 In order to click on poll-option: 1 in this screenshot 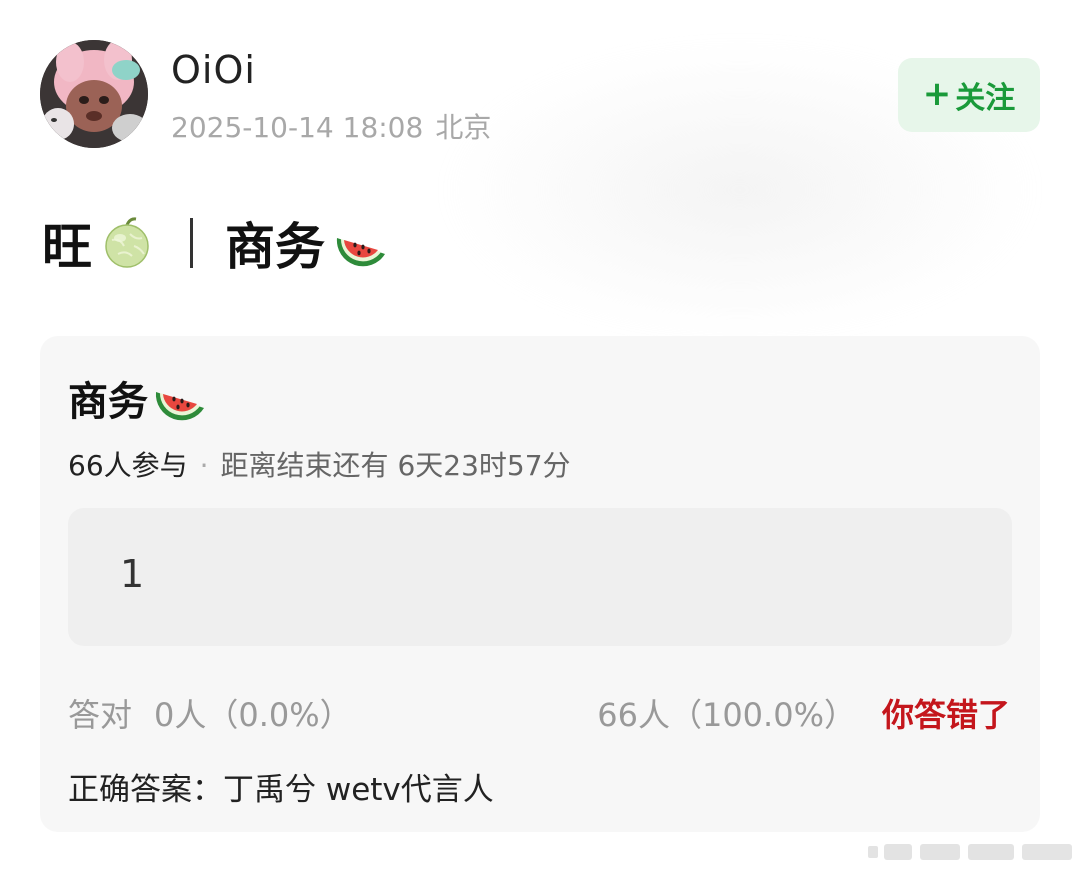, I will do `click(540, 577)`.